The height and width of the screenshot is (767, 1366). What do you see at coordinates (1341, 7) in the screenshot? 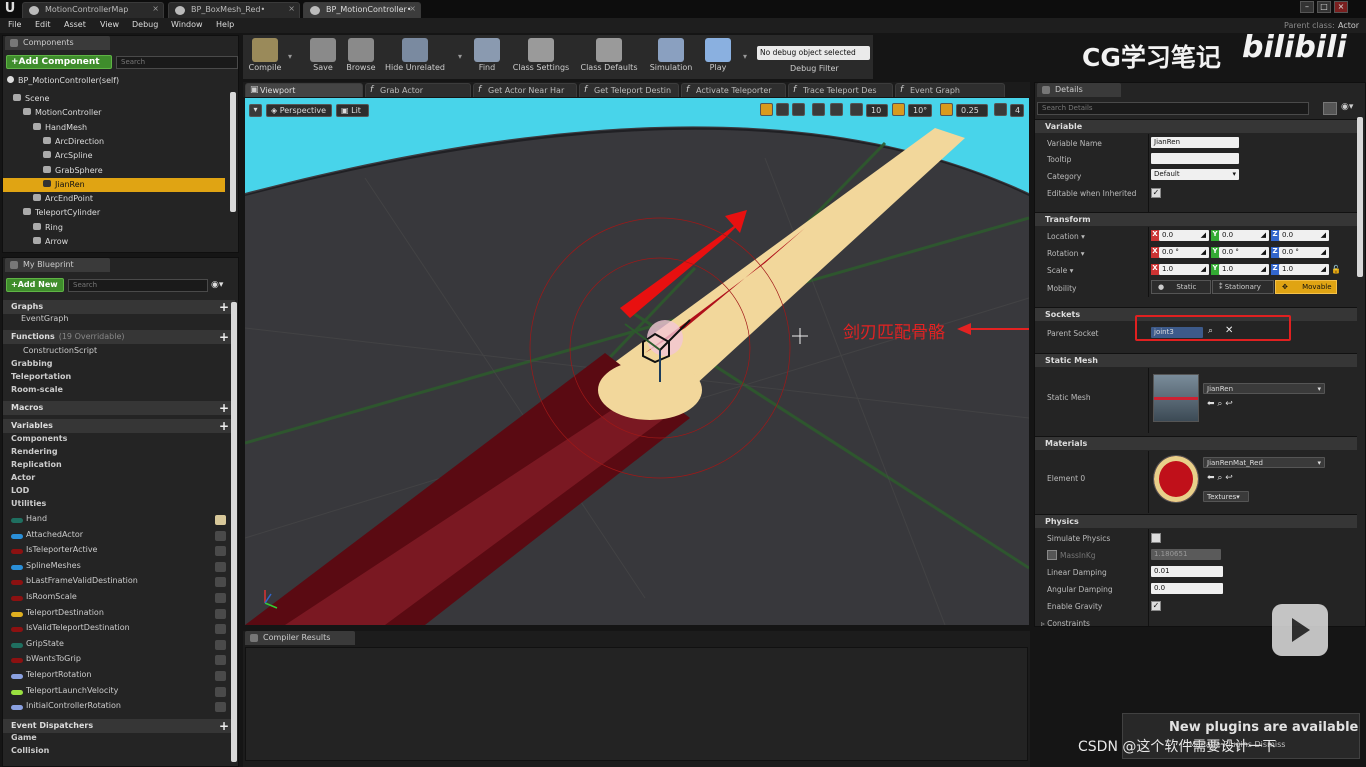
I see `close-window-button: ×` at bounding box center [1341, 7].